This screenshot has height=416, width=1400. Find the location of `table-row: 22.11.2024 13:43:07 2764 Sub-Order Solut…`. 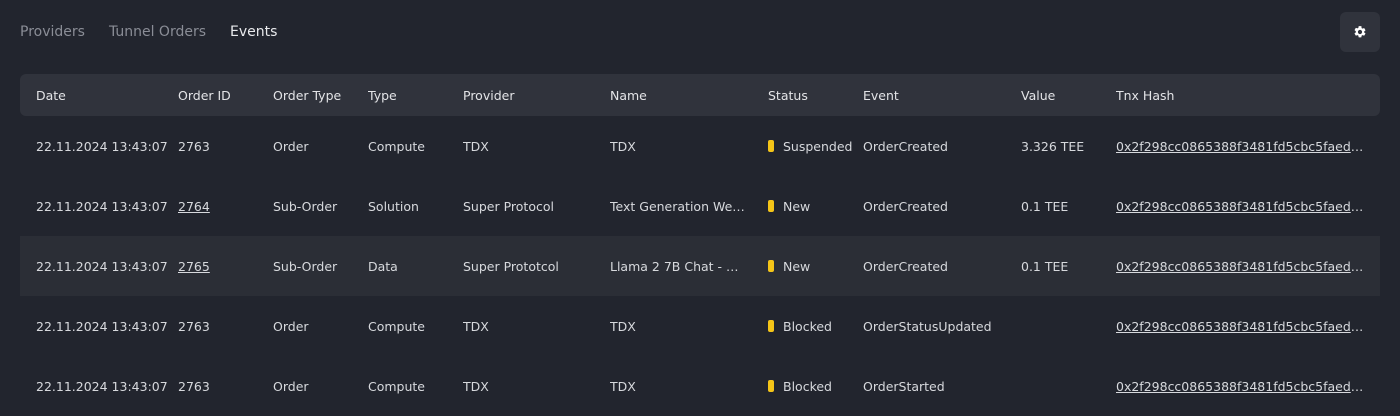

table-row: 22.11.2024 13:43:07 2764 Sub-Order Solut… is located at coordinates (700, 206).